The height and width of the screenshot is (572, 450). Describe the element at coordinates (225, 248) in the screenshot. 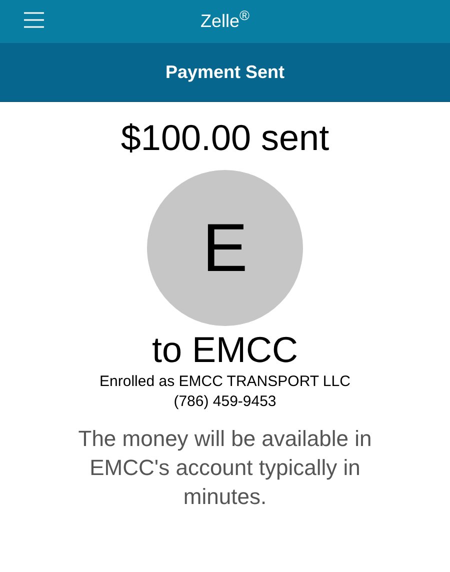

I see `avatar-initial: E` at that location.